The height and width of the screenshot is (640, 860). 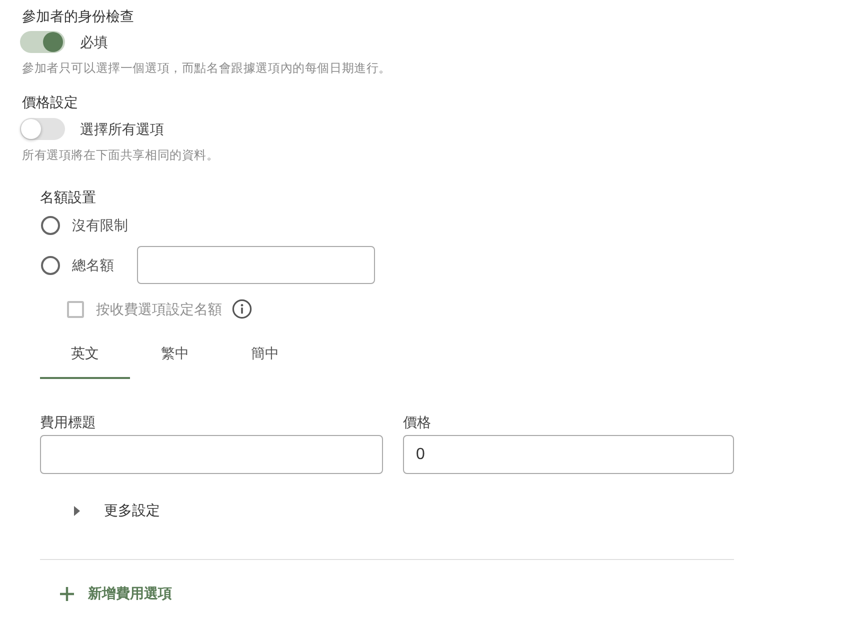 I want to click on add-fee-option-button: 新增費用選項, so click(x=116, y=594).